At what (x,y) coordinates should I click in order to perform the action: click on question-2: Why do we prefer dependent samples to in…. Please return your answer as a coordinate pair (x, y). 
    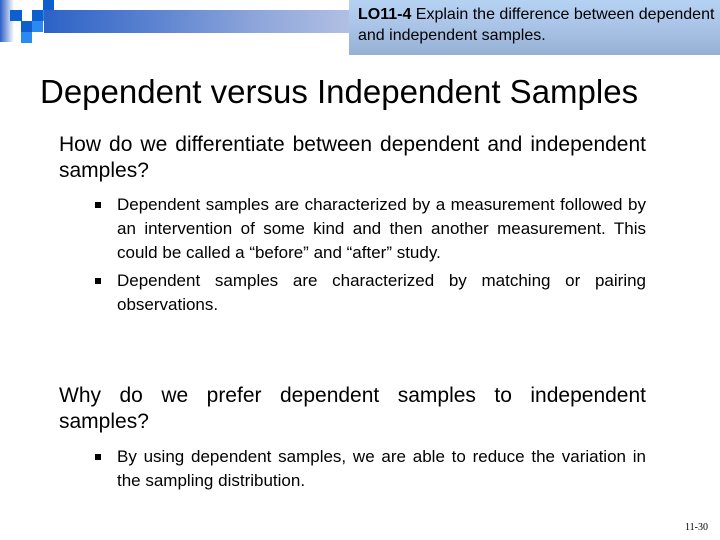
    Looking at the image, I should click on (352, 408).